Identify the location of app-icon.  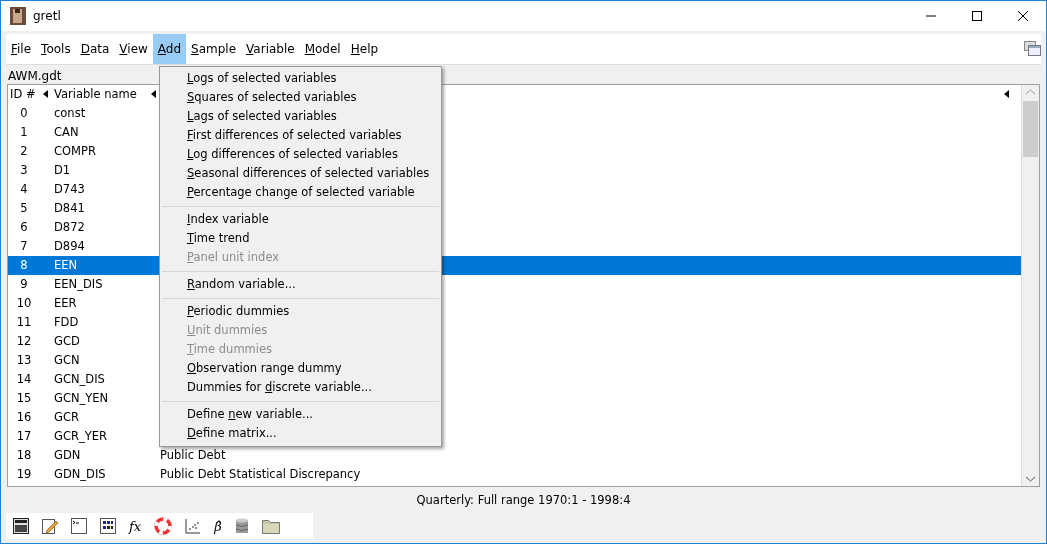
(18, 15).